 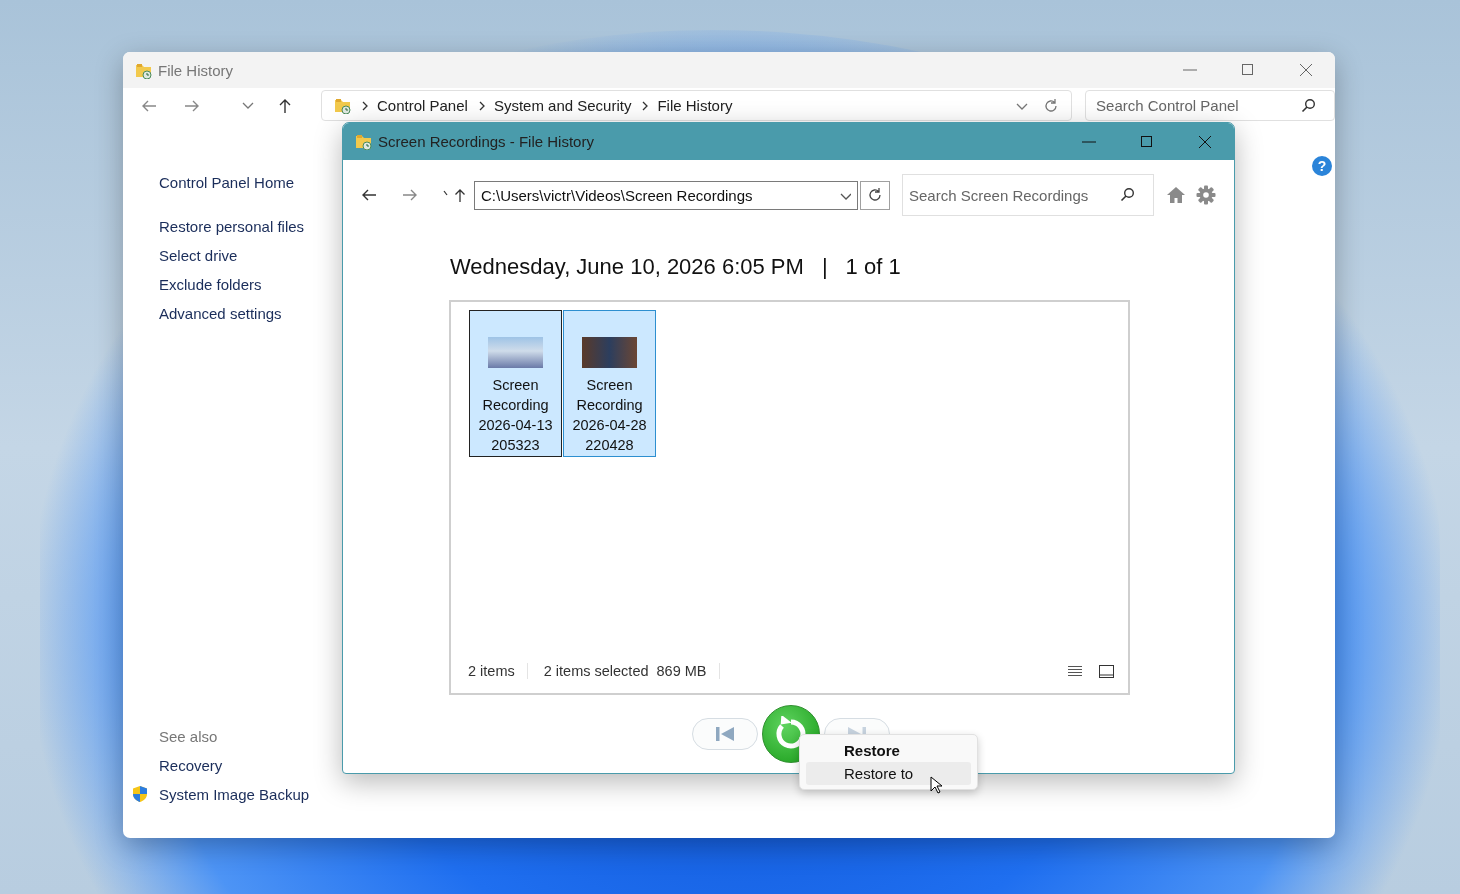 I want to click on selection-size: 869 MB, so click(x=681, y=671).